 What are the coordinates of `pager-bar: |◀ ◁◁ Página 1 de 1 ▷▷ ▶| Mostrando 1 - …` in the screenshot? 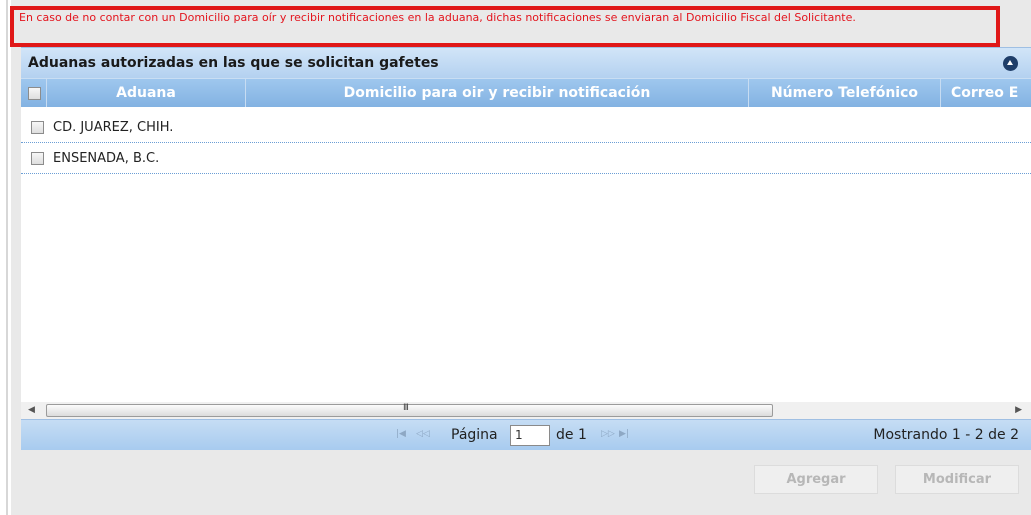 It's located at (526, 434).